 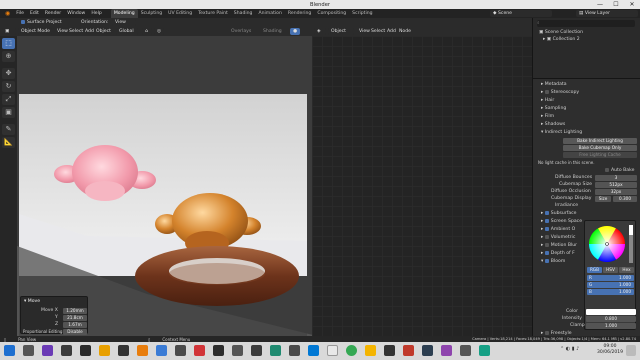 I want to click on props-effect-bloom: ▾ Bloom, so click(x=553, y=261).